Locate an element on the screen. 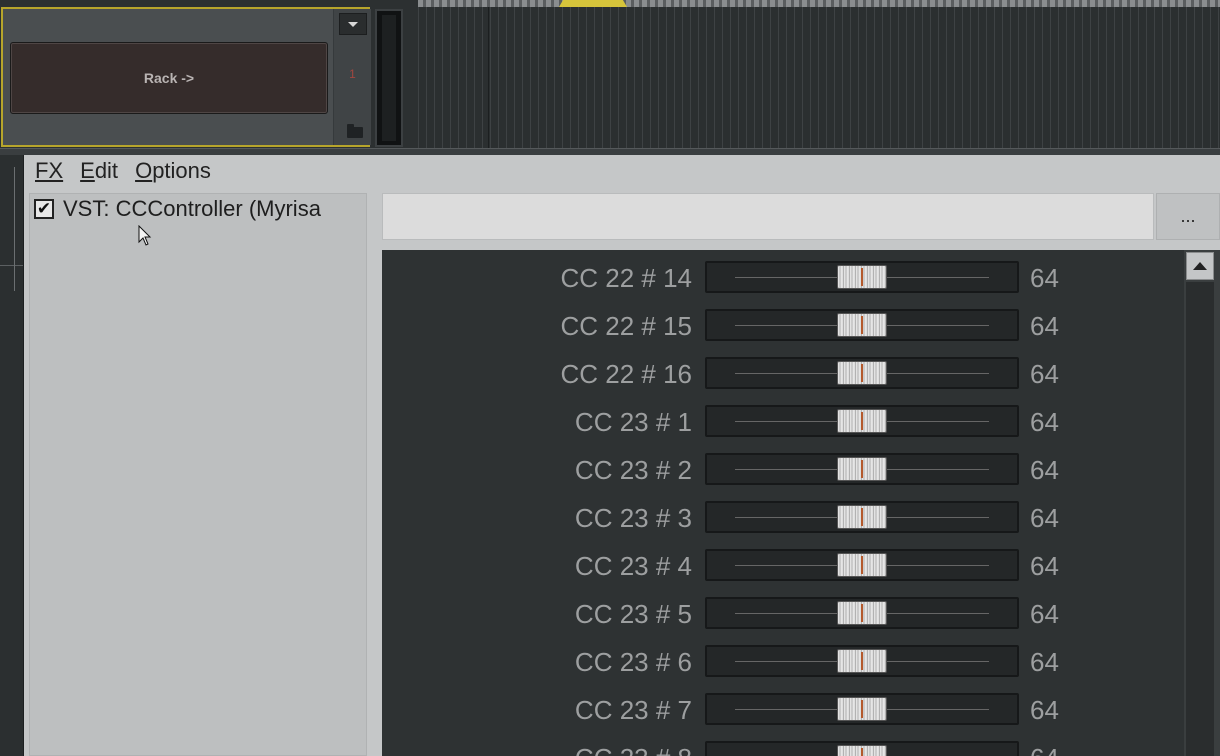 The image size is (1220, 756). param-label: CC 23 # 8 is located at coordinates (633, 749).